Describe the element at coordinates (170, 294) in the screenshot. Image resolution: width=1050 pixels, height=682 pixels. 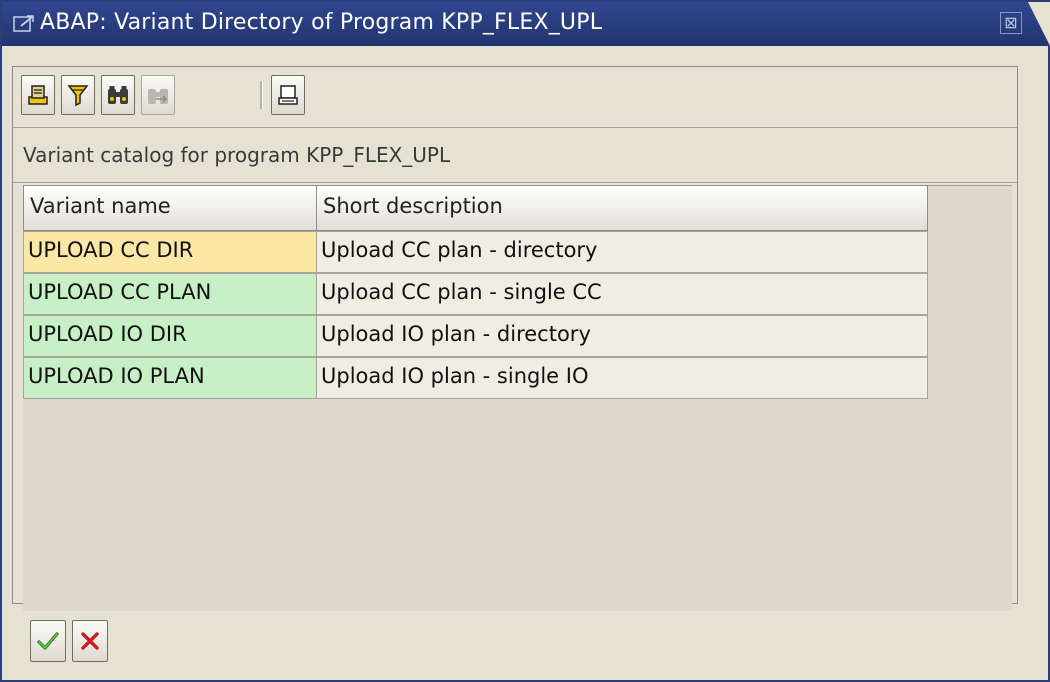
I see `variant-name-cell: UPLOAD CC PLAN` at that location.